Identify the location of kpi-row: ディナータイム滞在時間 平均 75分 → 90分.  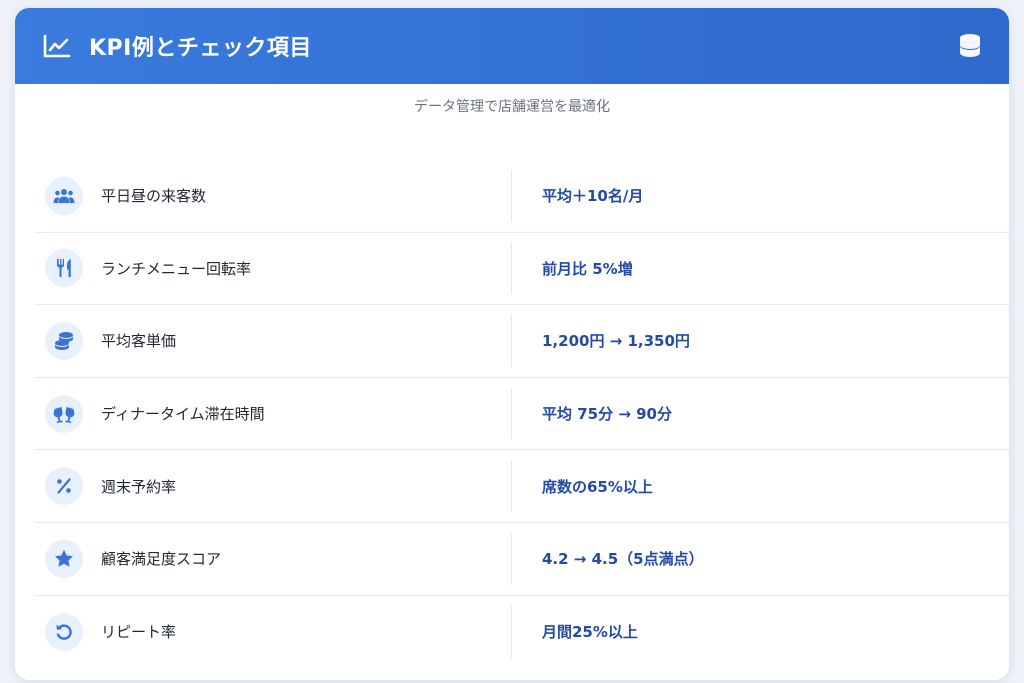
(522, 414).